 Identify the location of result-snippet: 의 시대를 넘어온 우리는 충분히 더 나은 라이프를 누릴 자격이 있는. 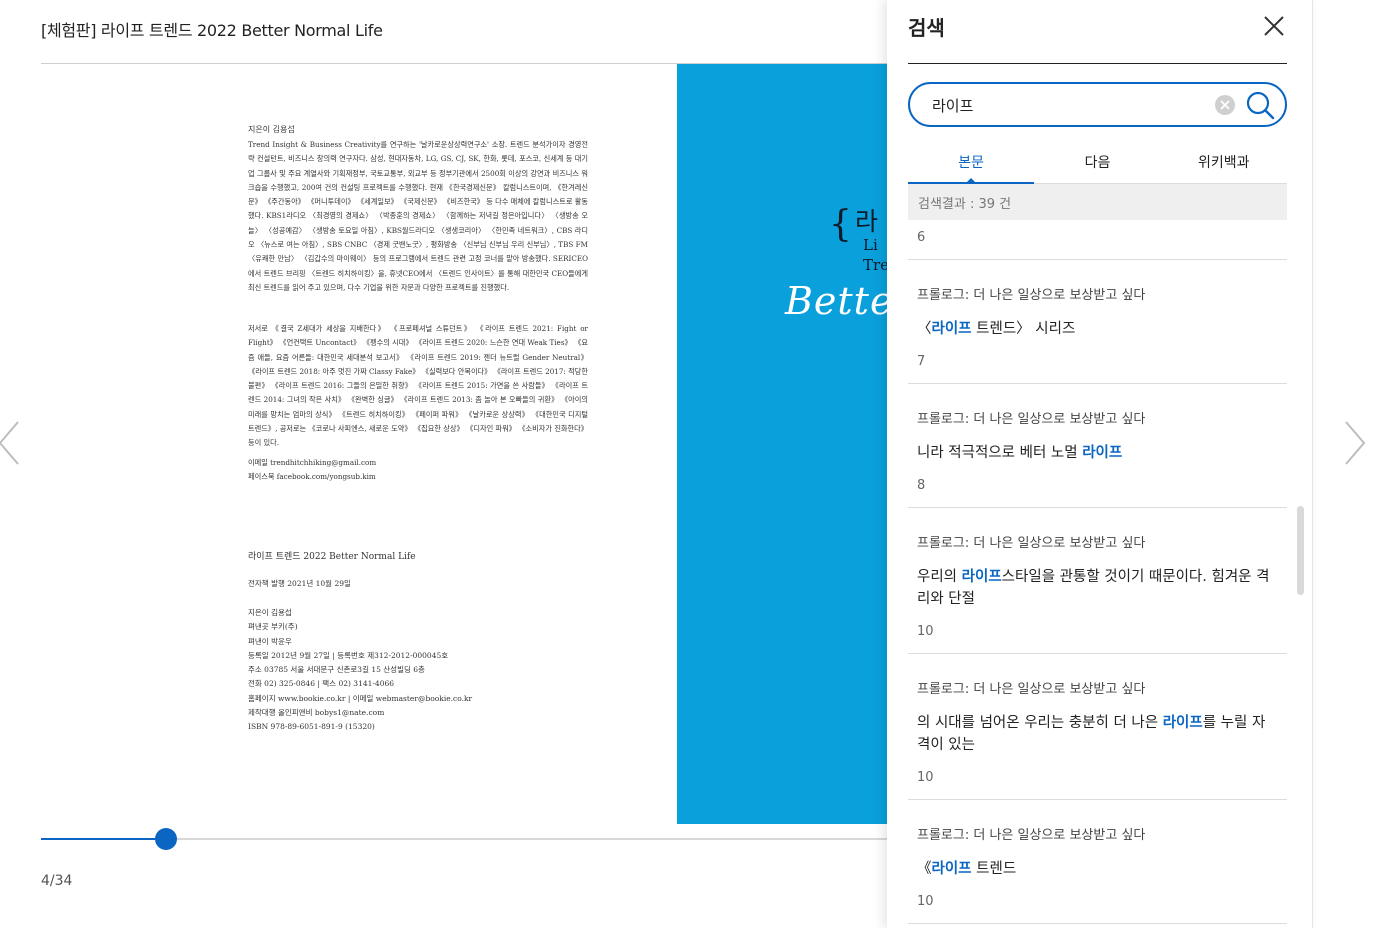
(1091, 734).